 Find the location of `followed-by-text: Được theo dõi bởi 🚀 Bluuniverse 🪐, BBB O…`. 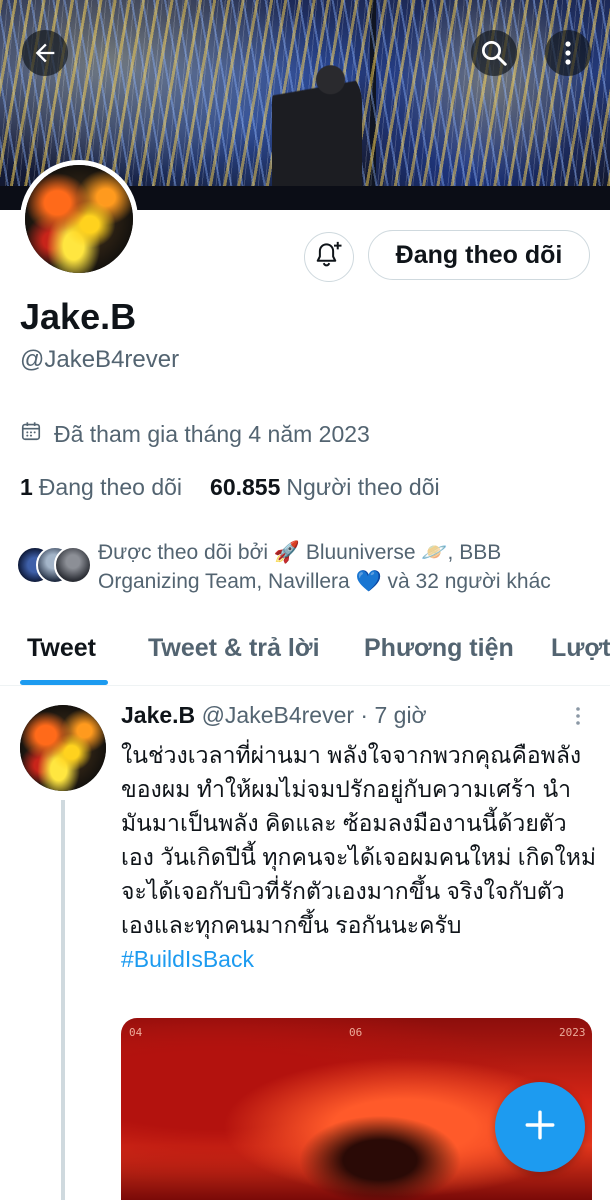

followed-by-text: Được theo dõi bởi 🚀 Bluuniverse 🪐, BBB O… is located at coordinates (324, 567).